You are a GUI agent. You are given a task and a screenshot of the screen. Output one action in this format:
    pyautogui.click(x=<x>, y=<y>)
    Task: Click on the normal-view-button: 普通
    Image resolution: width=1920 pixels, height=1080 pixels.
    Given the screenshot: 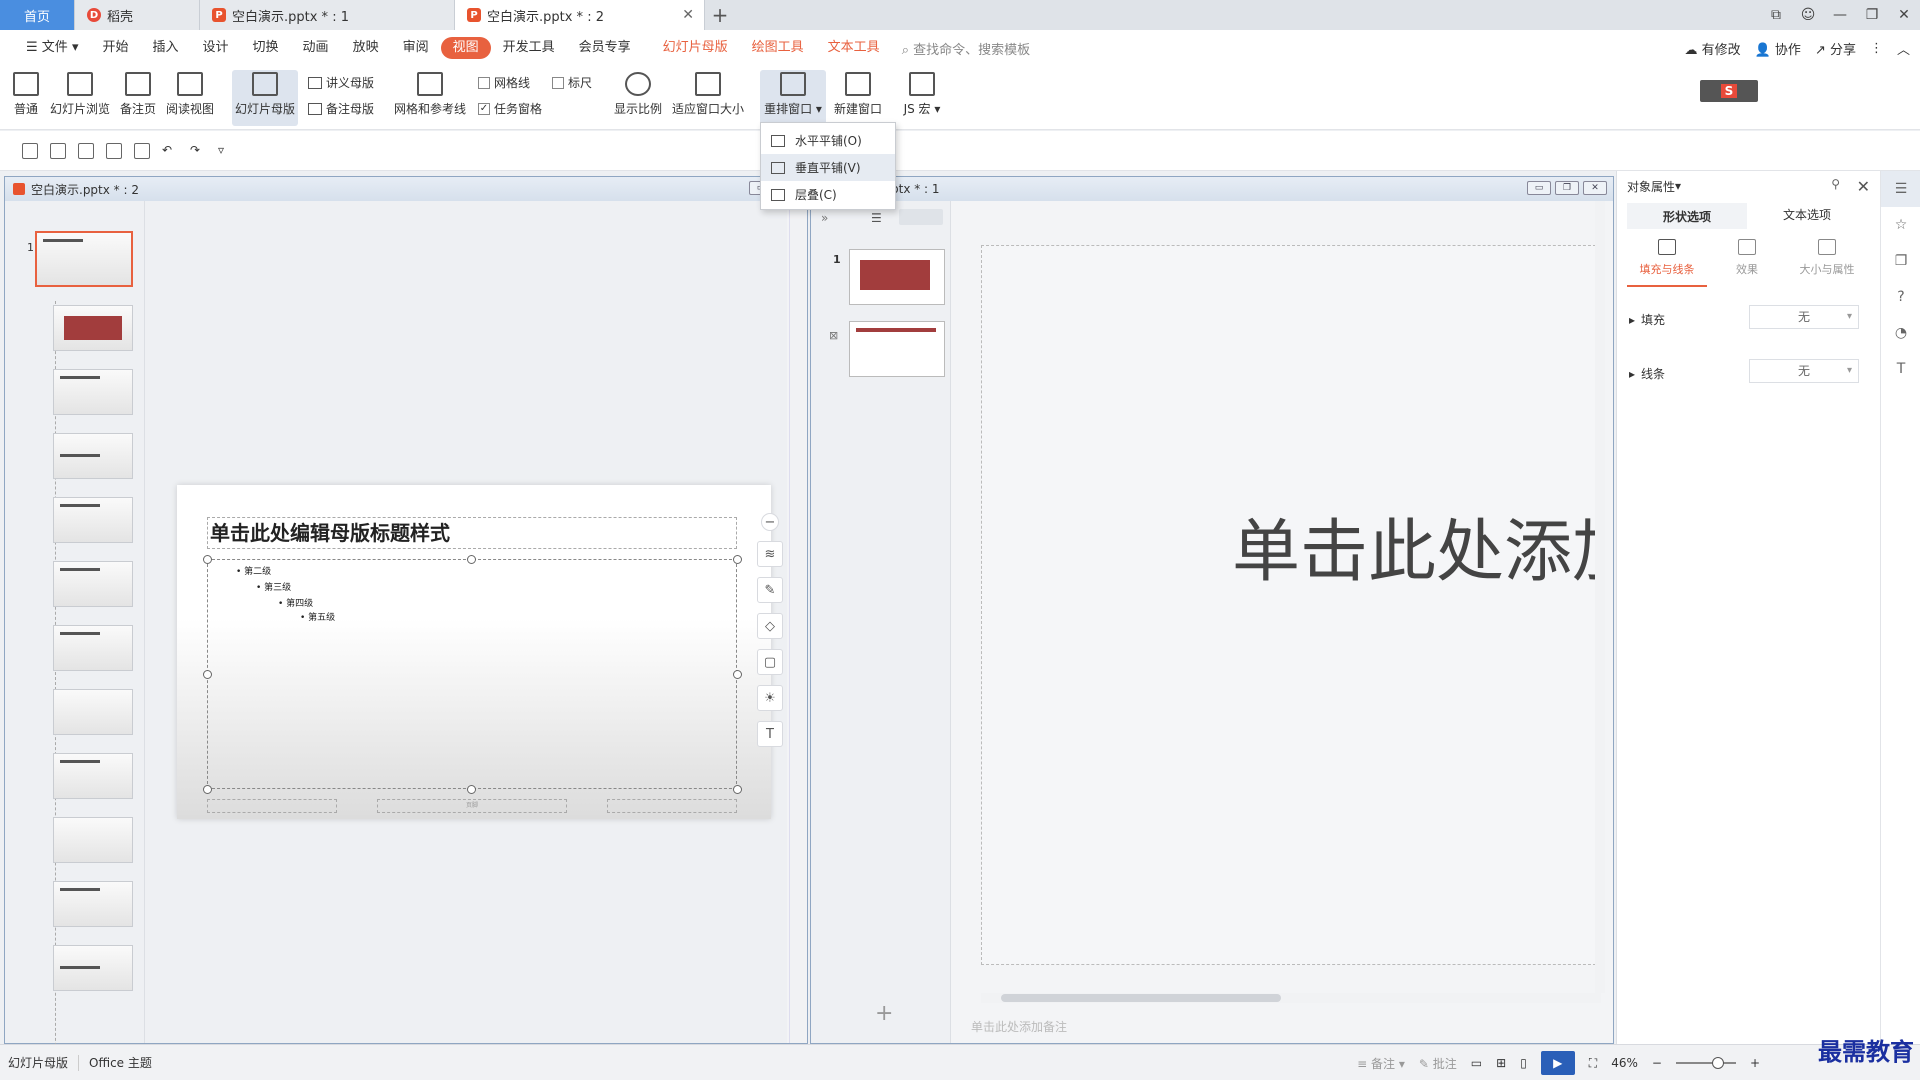 What is the action you would take?
    pyautogui.click(x=26, y=93)
    